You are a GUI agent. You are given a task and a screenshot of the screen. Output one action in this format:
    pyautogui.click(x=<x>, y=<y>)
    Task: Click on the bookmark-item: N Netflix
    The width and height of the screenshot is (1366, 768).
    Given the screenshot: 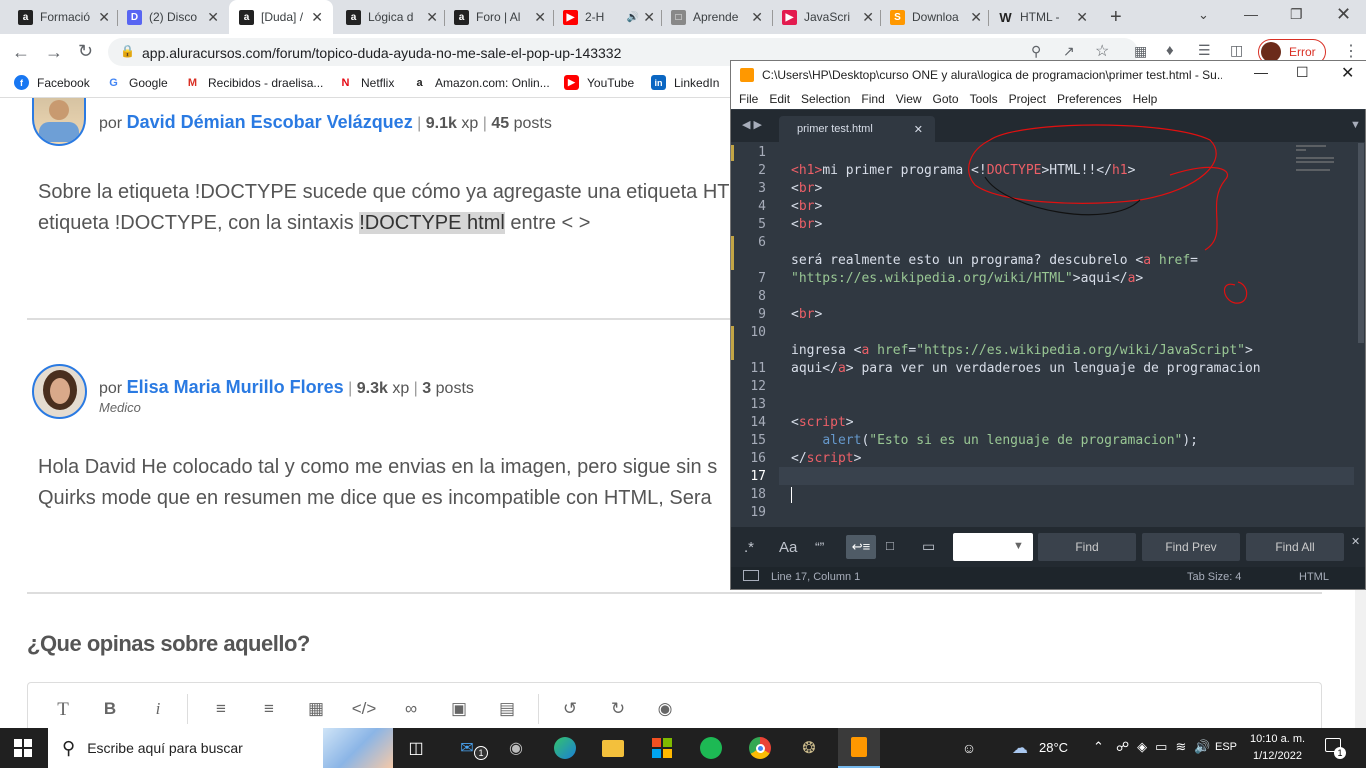 What is the action you would take?
    pyautogui.click(x=366, y=82)
    